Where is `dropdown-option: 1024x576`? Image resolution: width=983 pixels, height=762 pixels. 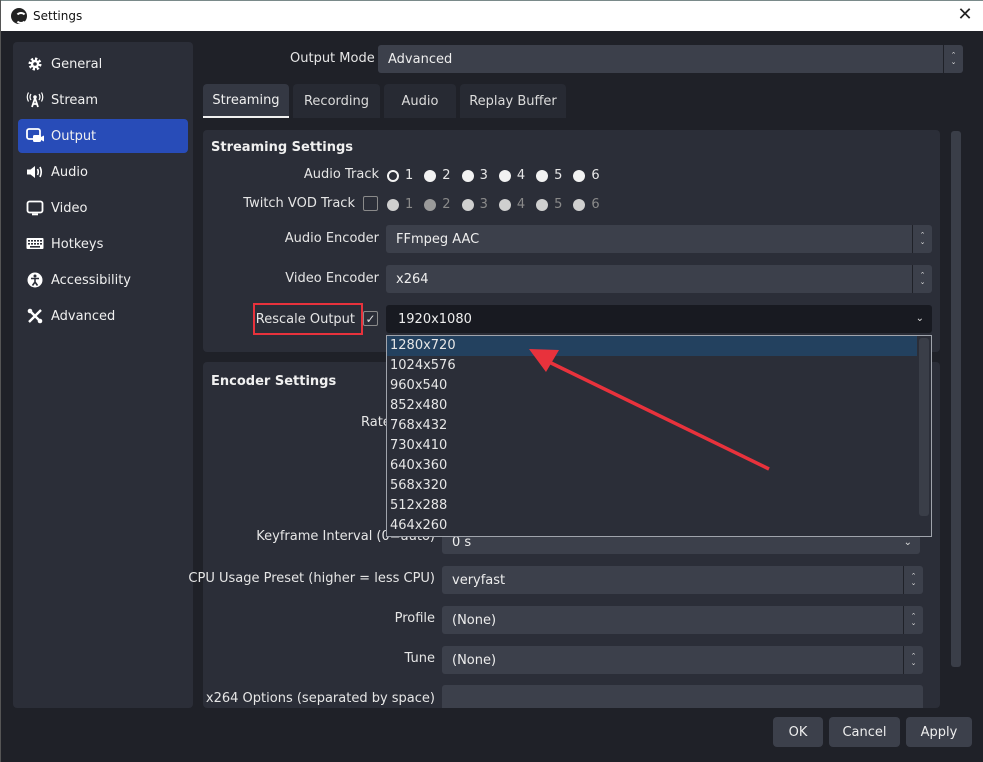
dropdown-option: 1024x576 is located at coordinates (652, 366).